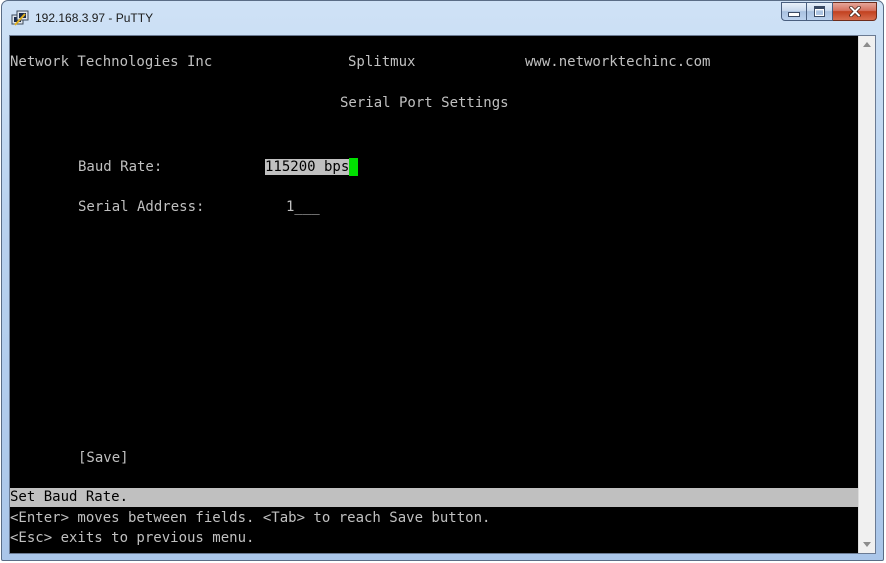 The image size is (886, 563). Describe the element at coordinates (103, 458) in the screenshot. I see `save-button: [Save]` at that location.